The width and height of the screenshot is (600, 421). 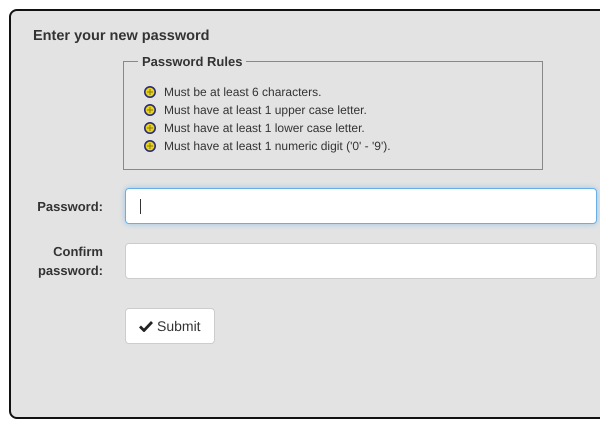 I want to click on form-title: Enter your new password, so click(x=121, y=36).